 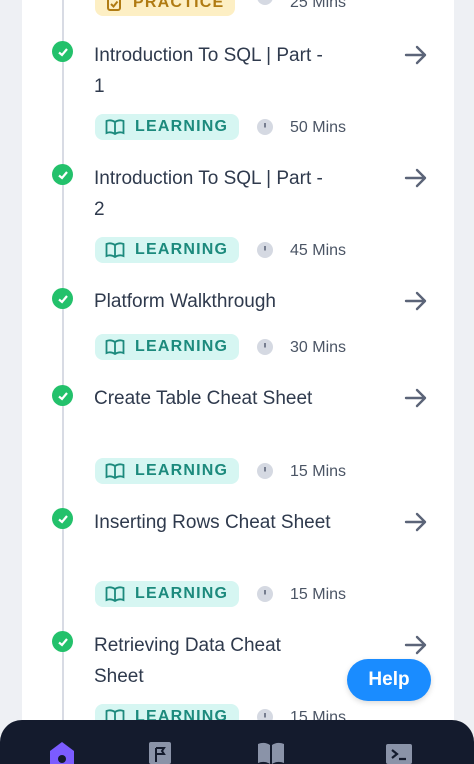 What do you see at coordinates (160, 752) in the screenshot?
I see `course-flag-icon` at bounding box center [160, 752].